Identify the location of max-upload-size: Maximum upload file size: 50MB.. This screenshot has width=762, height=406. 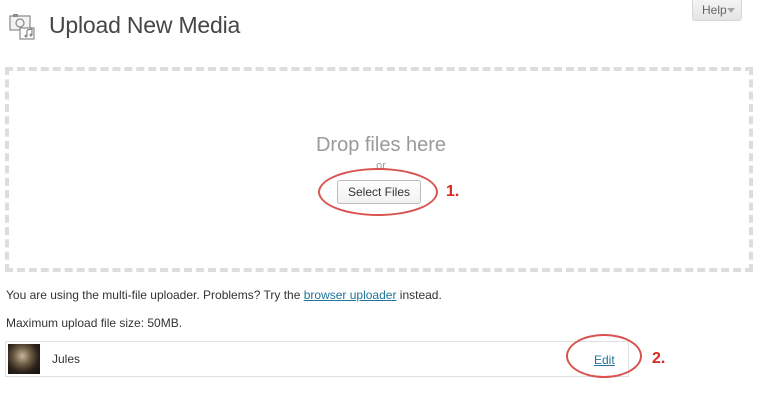
(94, 323).